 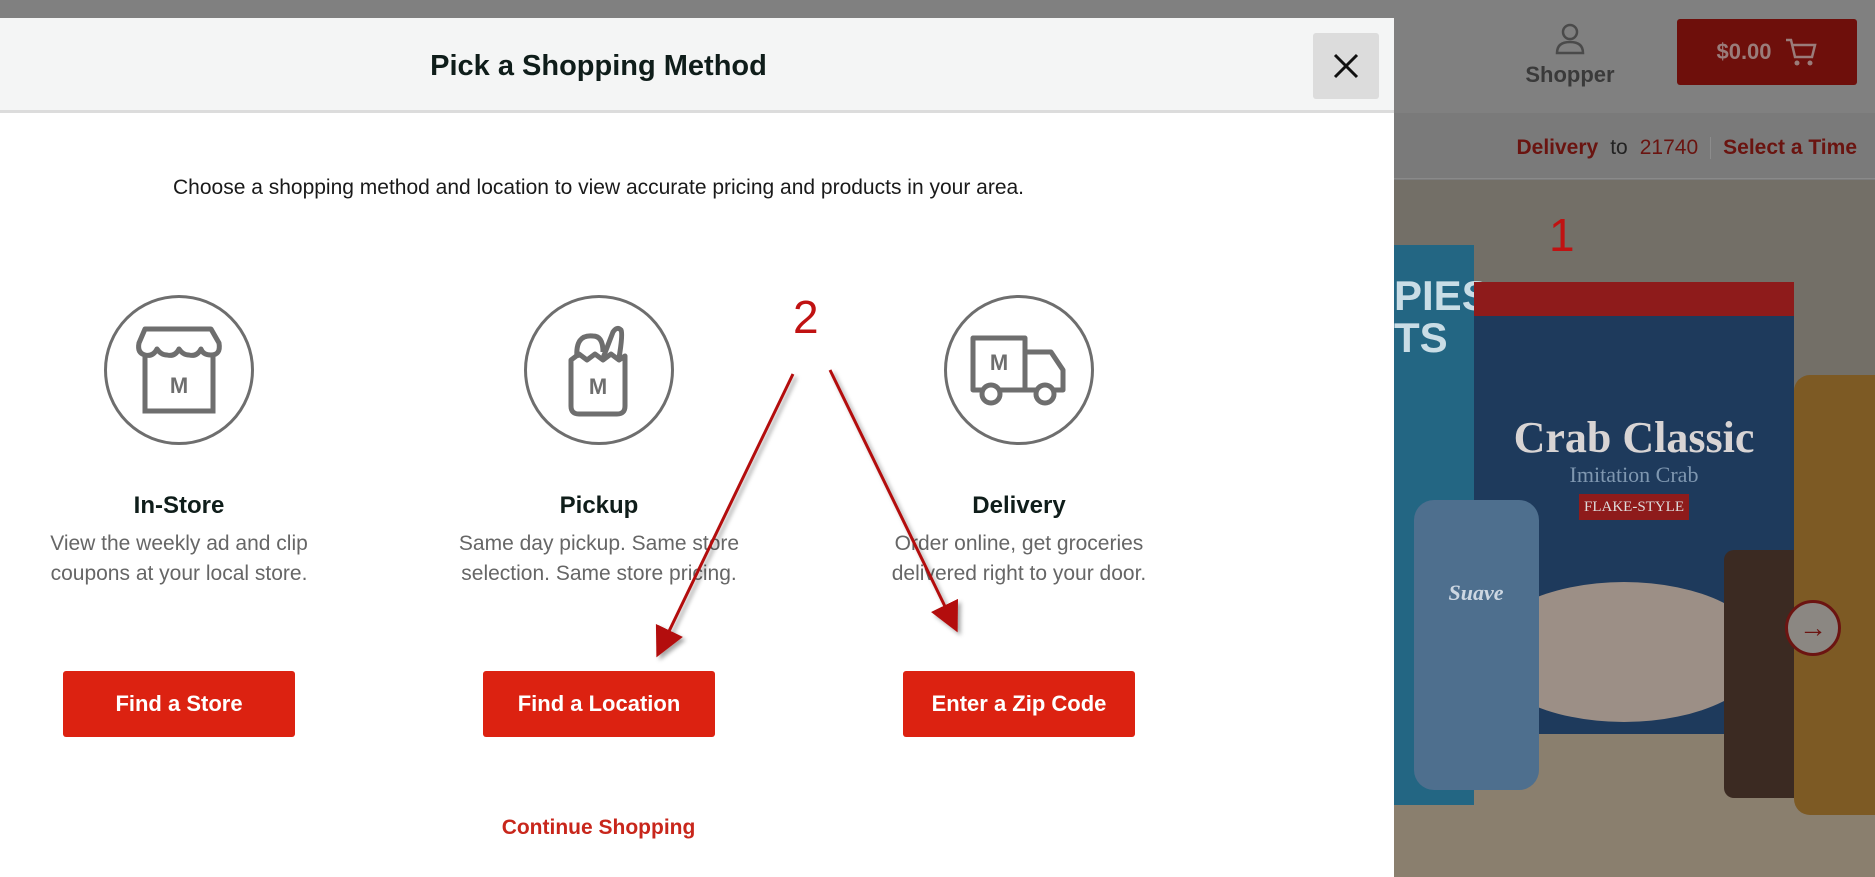 I want to click on bag-icon-letter: M, so click(x=598, y=386).